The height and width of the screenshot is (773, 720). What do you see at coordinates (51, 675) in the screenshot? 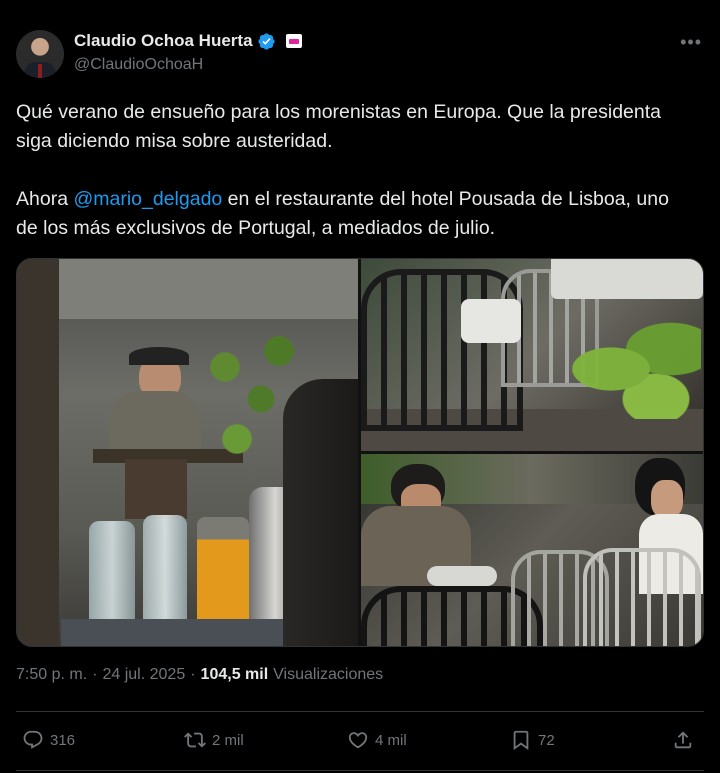
I see `tweet-time: 7:50 p. m.` at bounding box center [51, 675].